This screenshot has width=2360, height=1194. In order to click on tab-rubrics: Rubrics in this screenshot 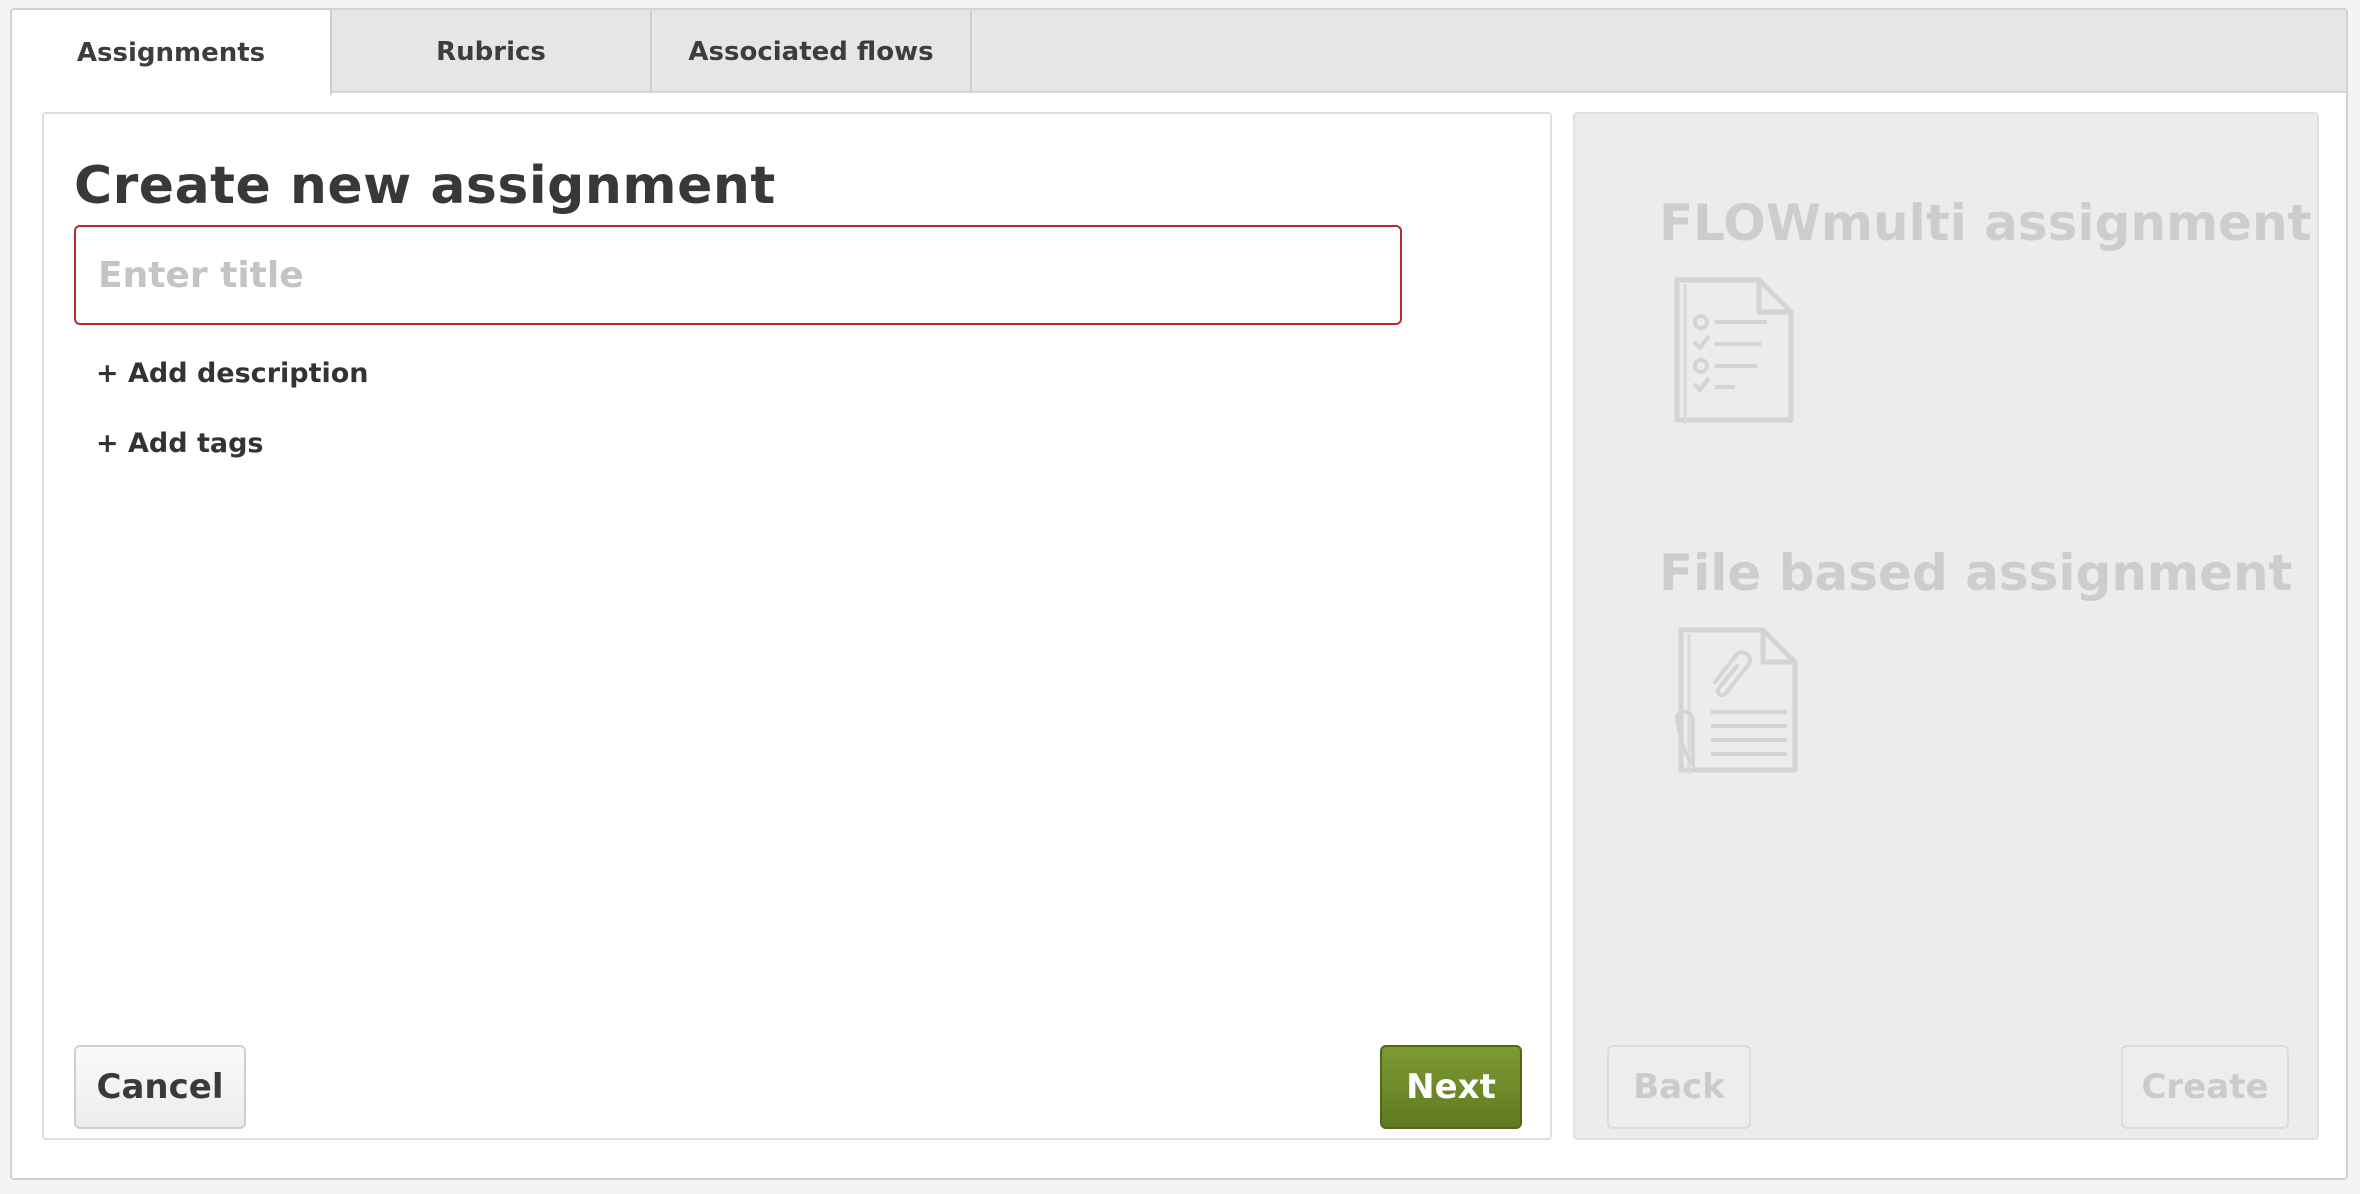, I will do `click(492, 51)`.